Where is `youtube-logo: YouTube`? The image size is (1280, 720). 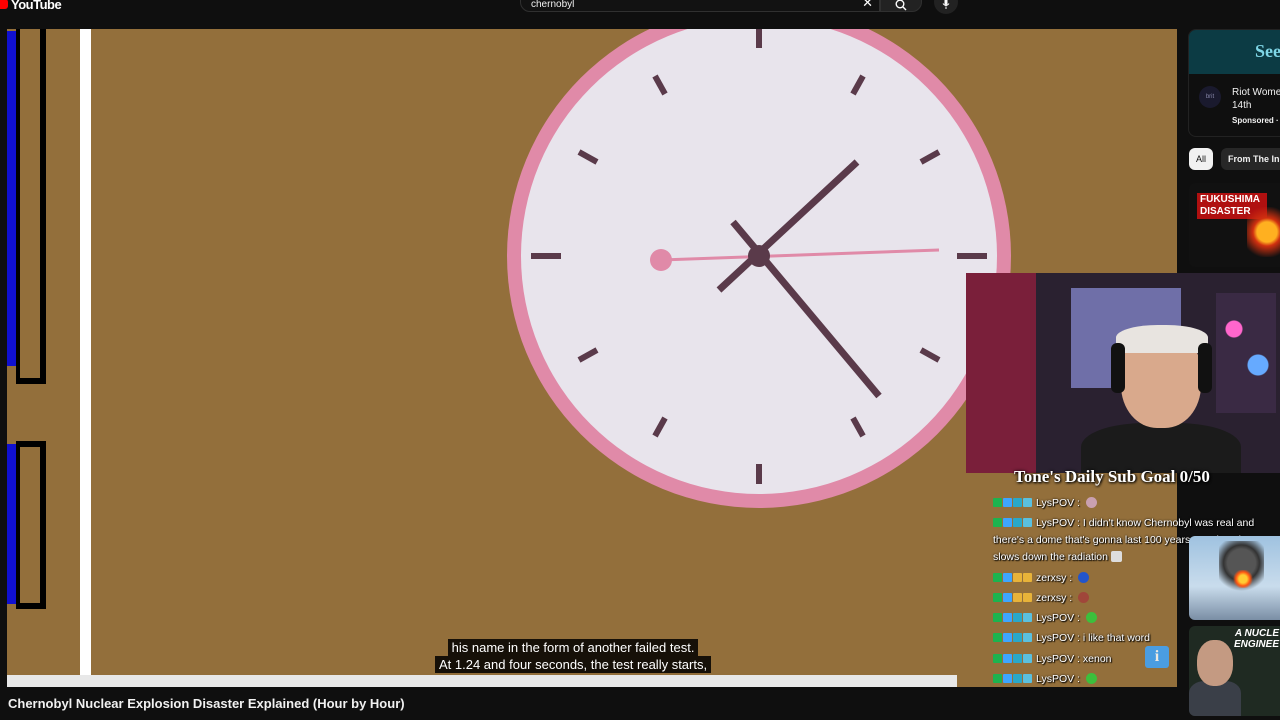 youtube-logo: YouTube is located at coordinates (31, 6).